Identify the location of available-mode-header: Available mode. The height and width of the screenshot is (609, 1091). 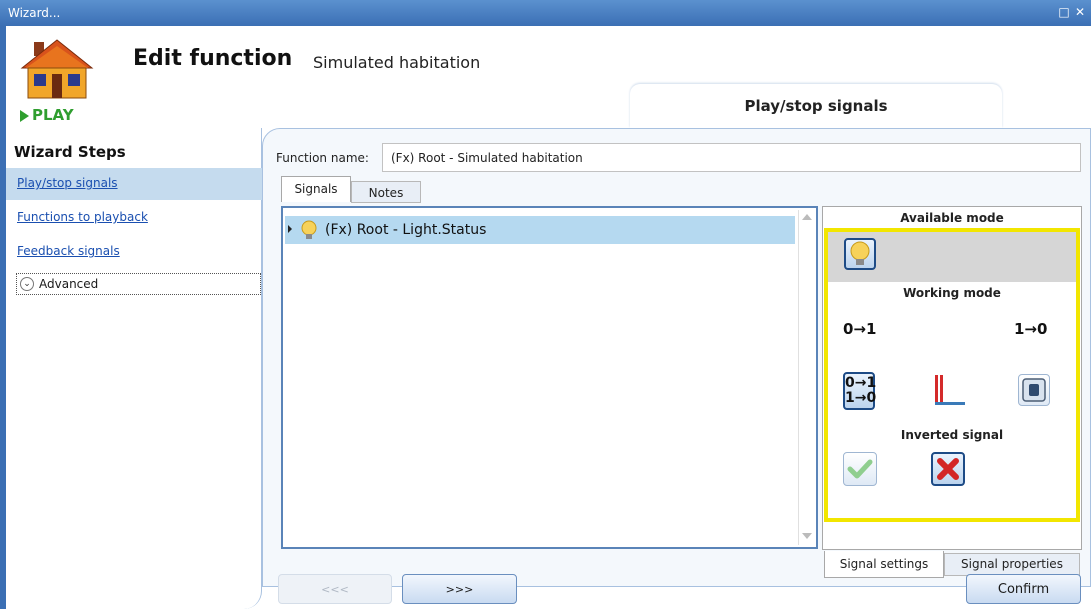
(952, 218).